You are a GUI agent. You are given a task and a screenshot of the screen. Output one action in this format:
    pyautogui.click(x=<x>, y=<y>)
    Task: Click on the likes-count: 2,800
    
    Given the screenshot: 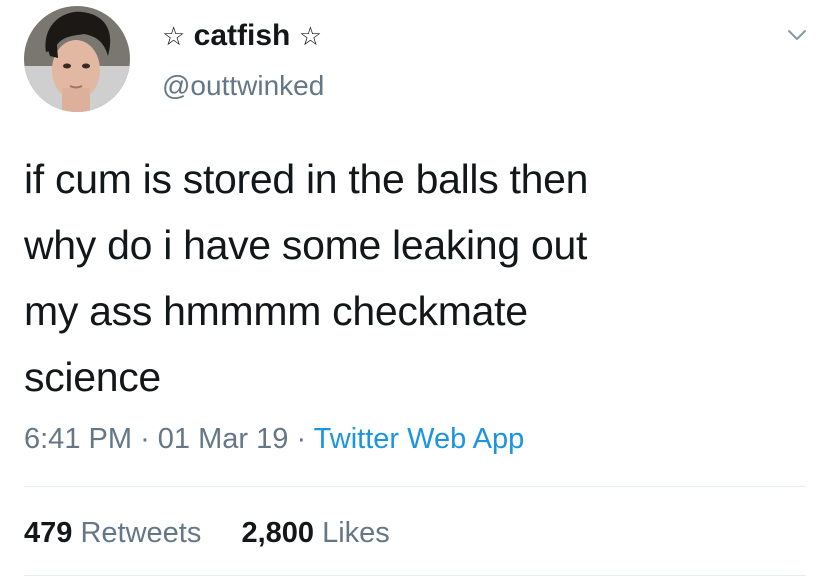 What is the action you would take?
    pyautogui.click(x=278, y=533)
    